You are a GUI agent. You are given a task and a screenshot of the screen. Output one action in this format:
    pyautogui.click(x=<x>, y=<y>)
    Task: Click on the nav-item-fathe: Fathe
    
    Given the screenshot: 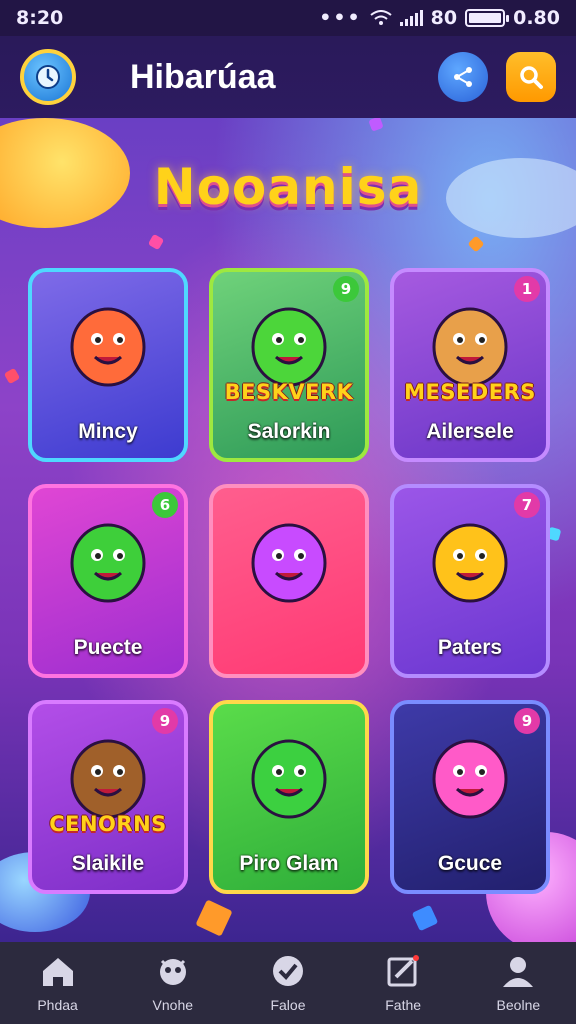 What is the action you would take?
    pyautogui.click(x=403, y=983)
    